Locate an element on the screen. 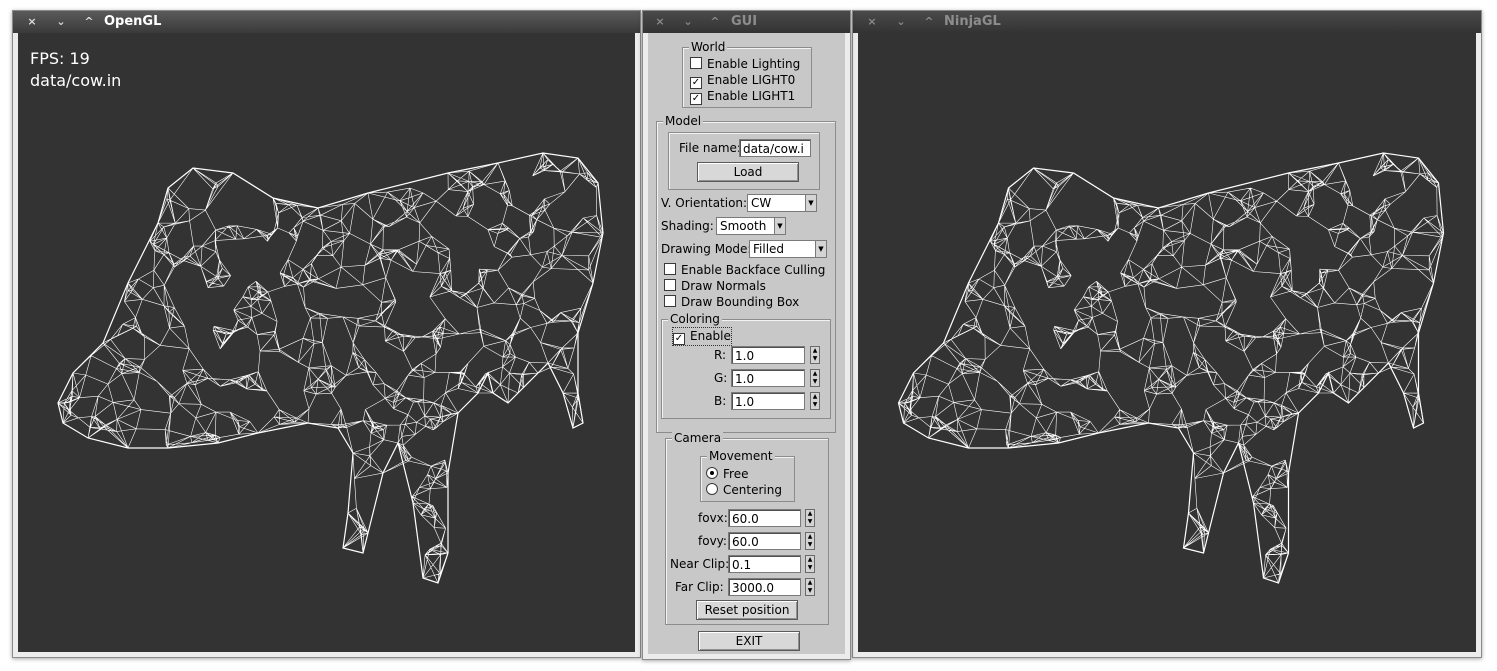 The height and width of the screenshot is (671, 1497). b-label: B: is located at coordinates (720, 401).